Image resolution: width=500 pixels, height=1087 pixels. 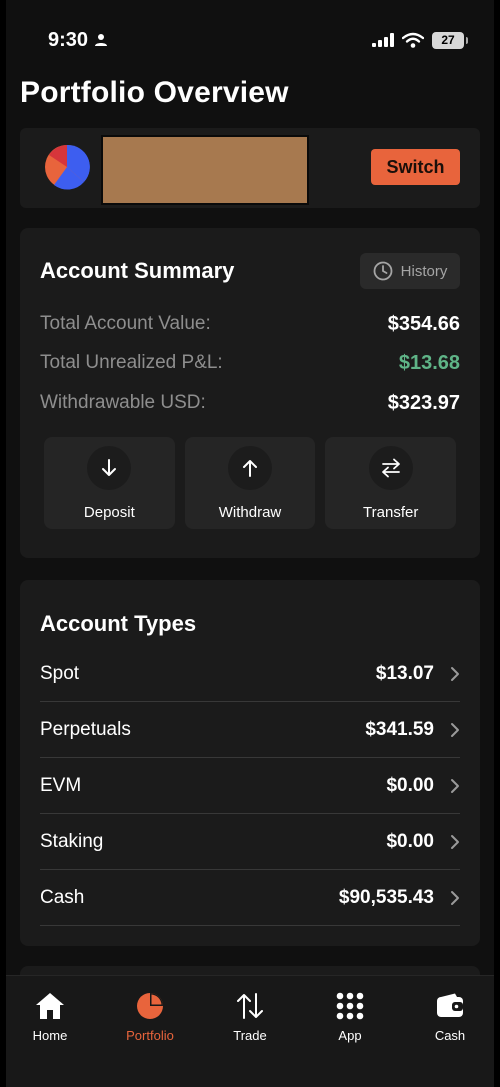 What do you see at coordinates (205, 170) in the screenshot?
I see `redacted-account-name` at bounding box center [205, 170].